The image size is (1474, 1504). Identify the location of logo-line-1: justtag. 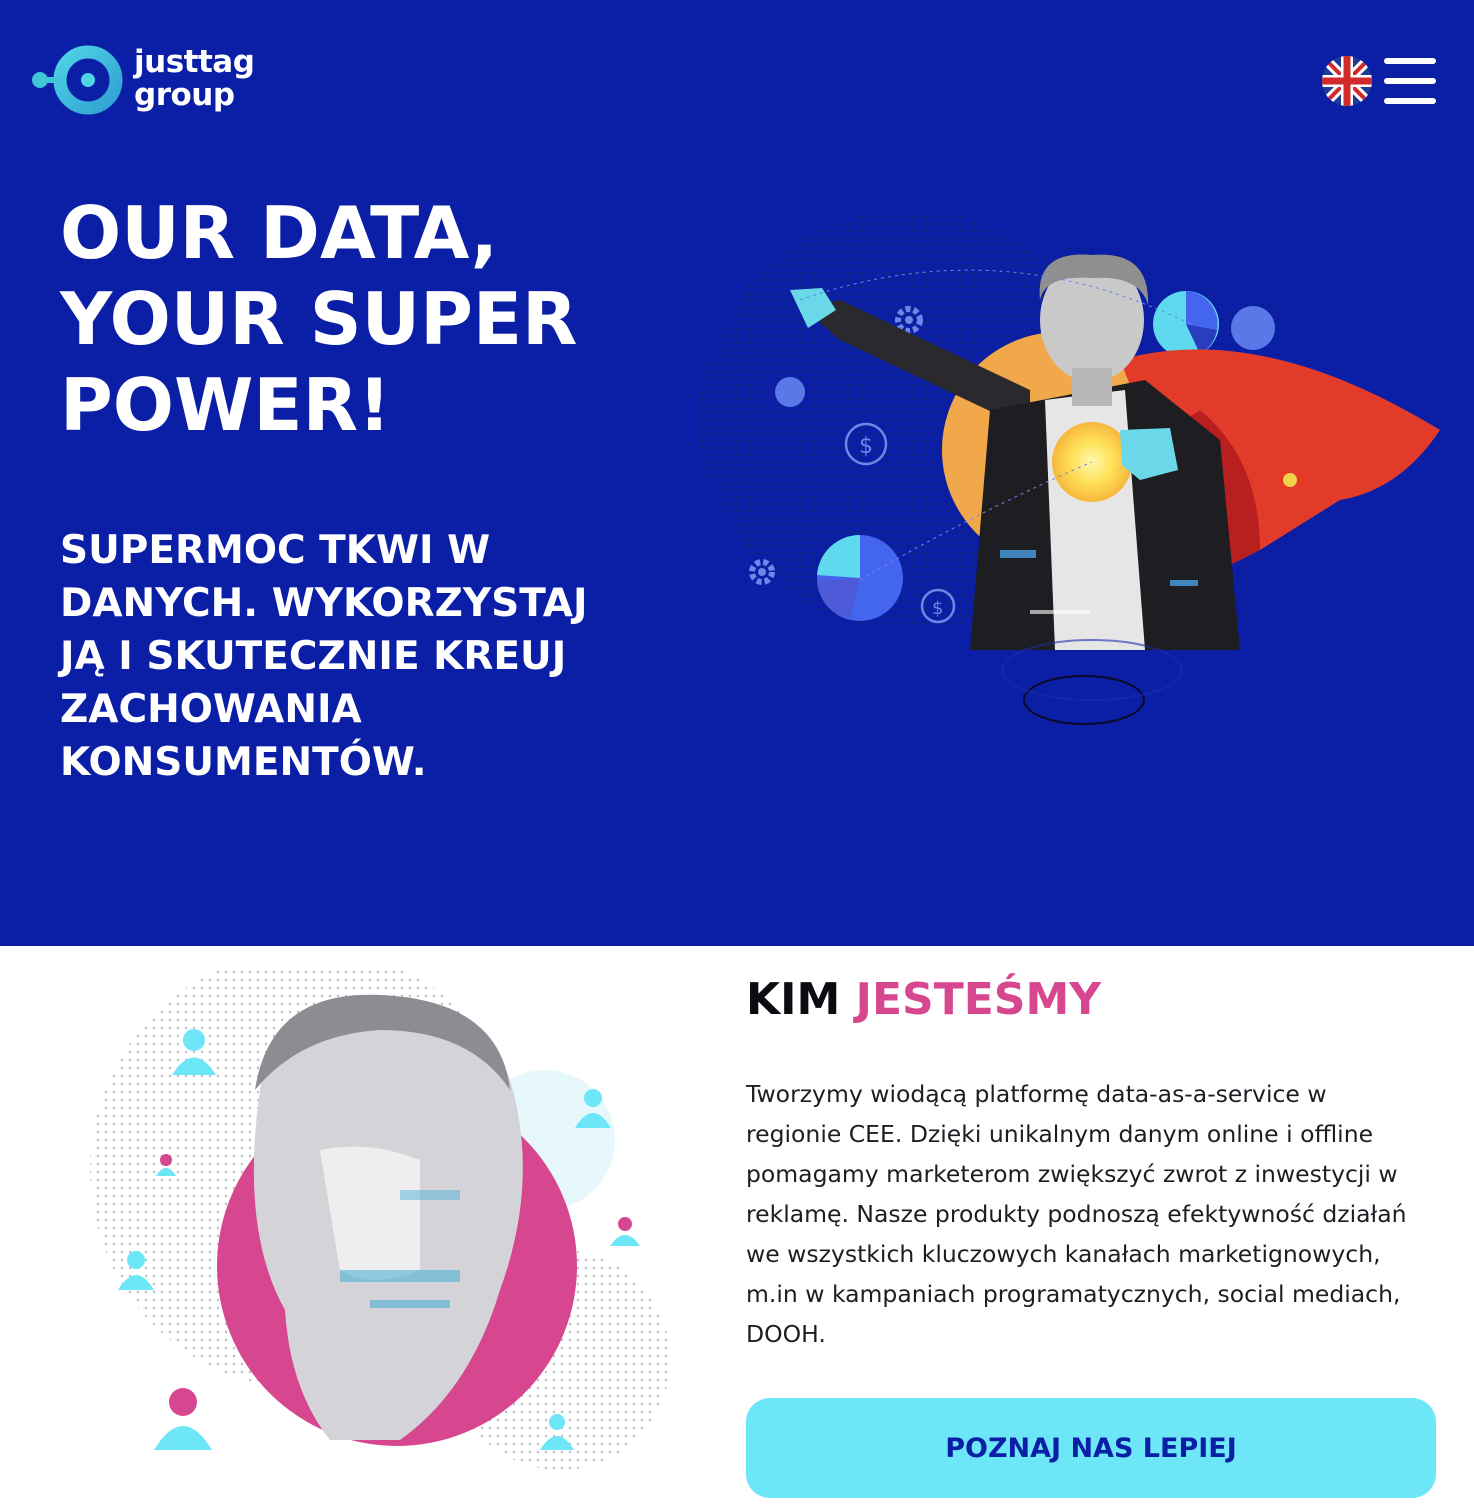
(194, 62).